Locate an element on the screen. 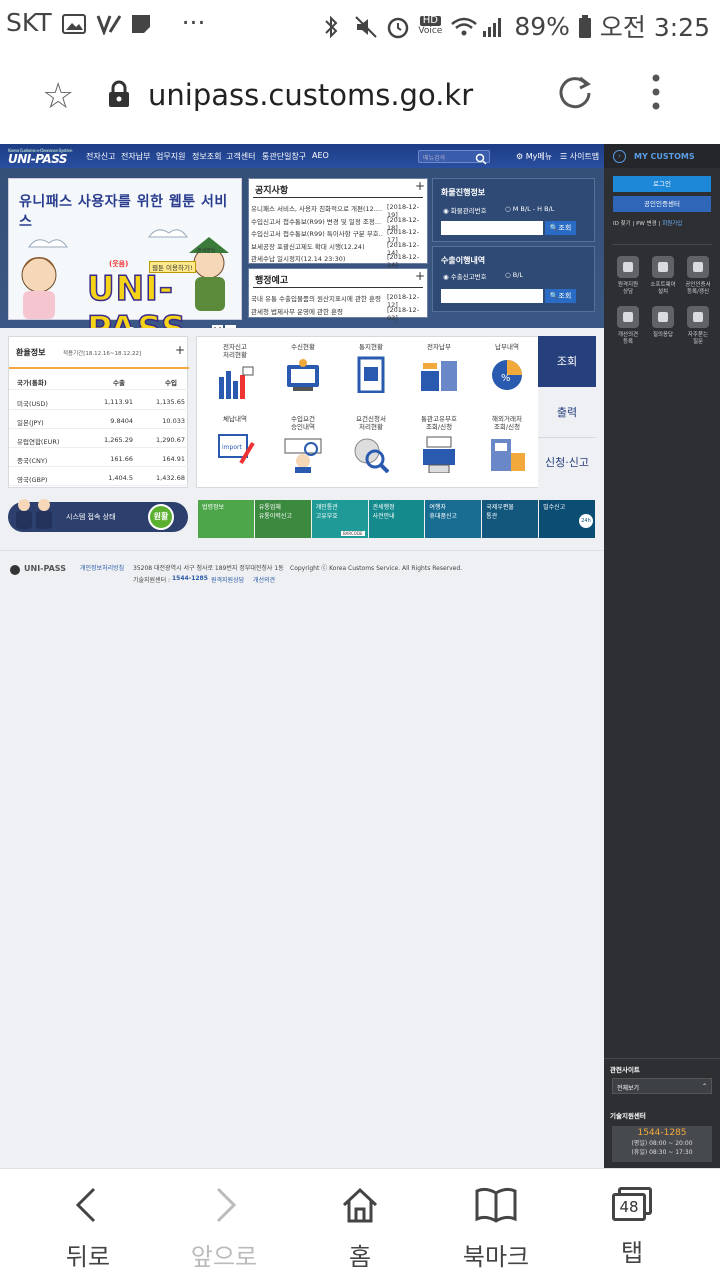 Image resolution: width=720 pixels, height=1280 pixels. cargo-number-input is located at coordinates (492, 228).